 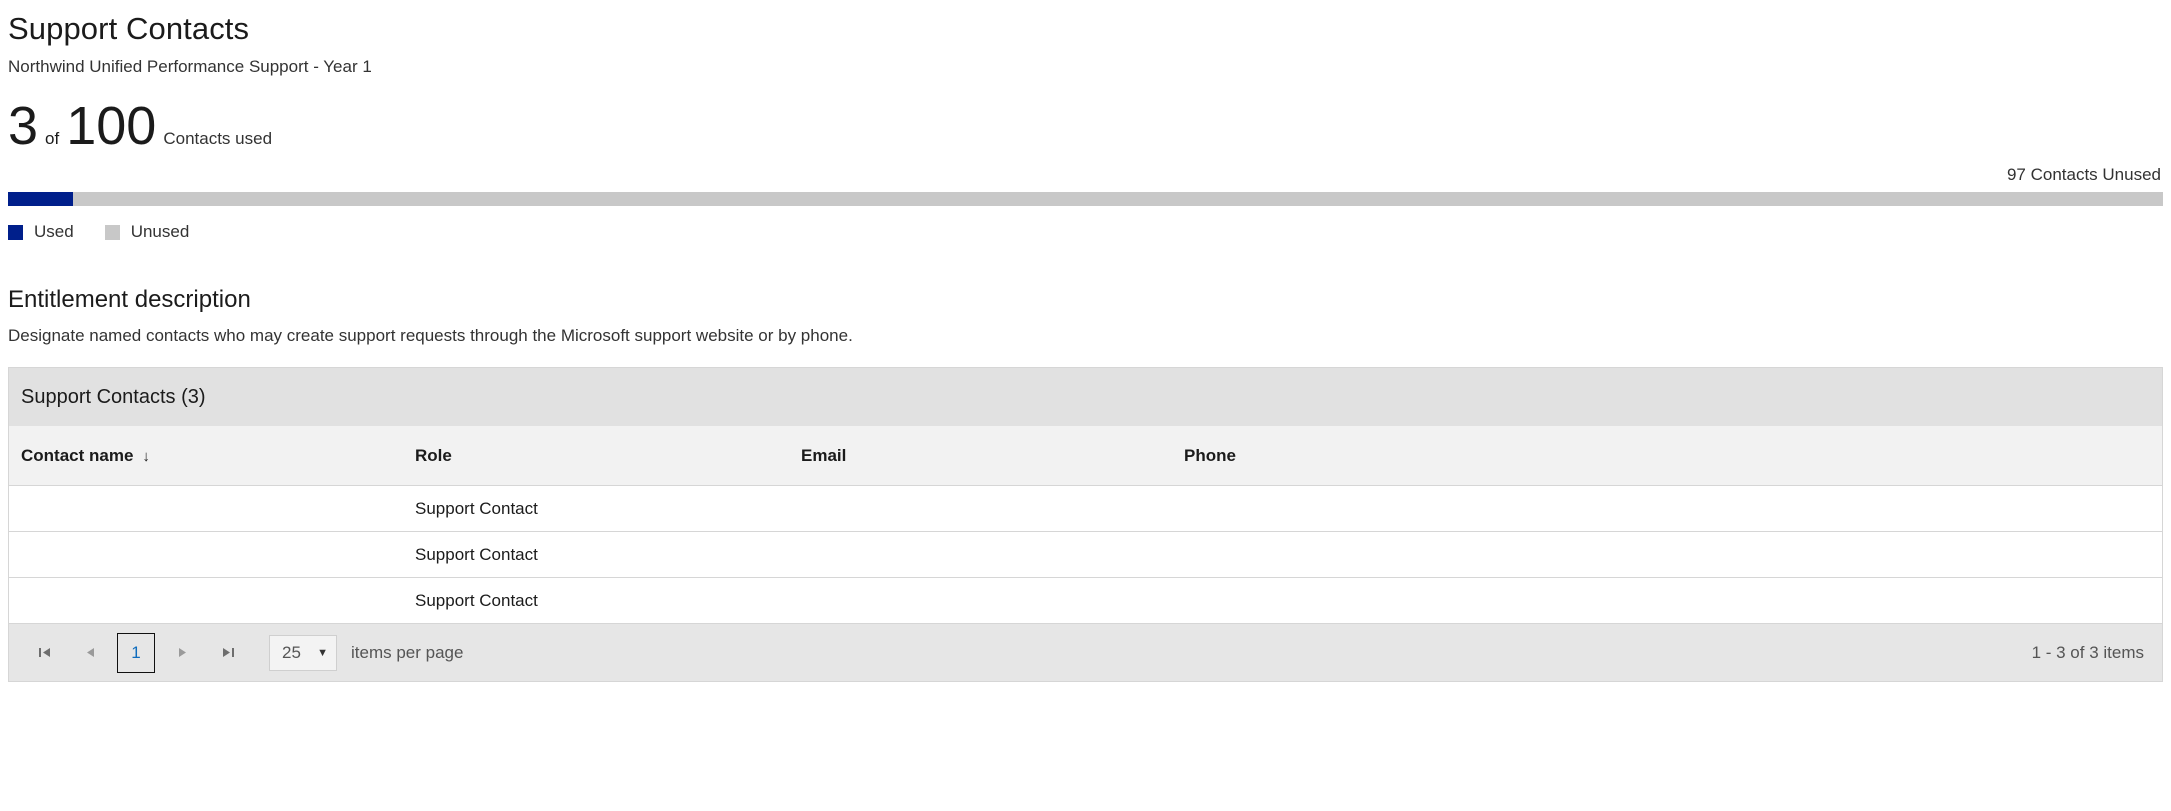 I want to click on grid-toolbar: Support Contacts (3), so click(x=1085, y=397).